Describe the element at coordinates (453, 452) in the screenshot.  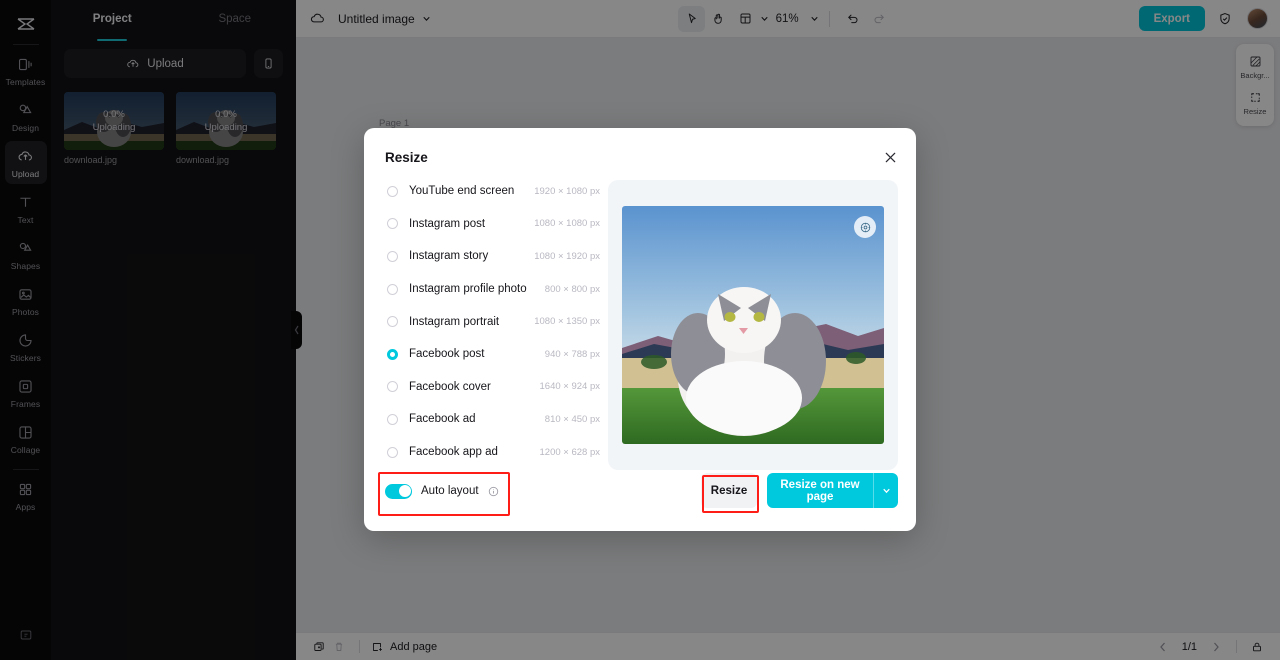
I see `preset-label: Facebook app ad` at that location.